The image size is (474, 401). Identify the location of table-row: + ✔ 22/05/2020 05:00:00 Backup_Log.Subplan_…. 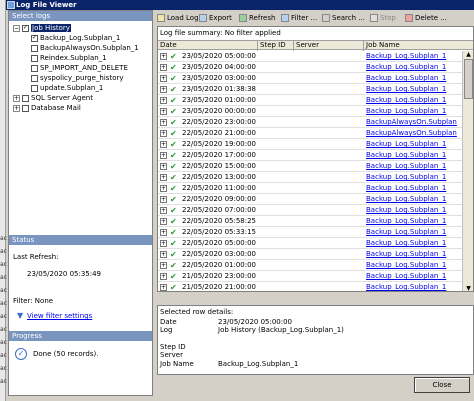
(310, 243).